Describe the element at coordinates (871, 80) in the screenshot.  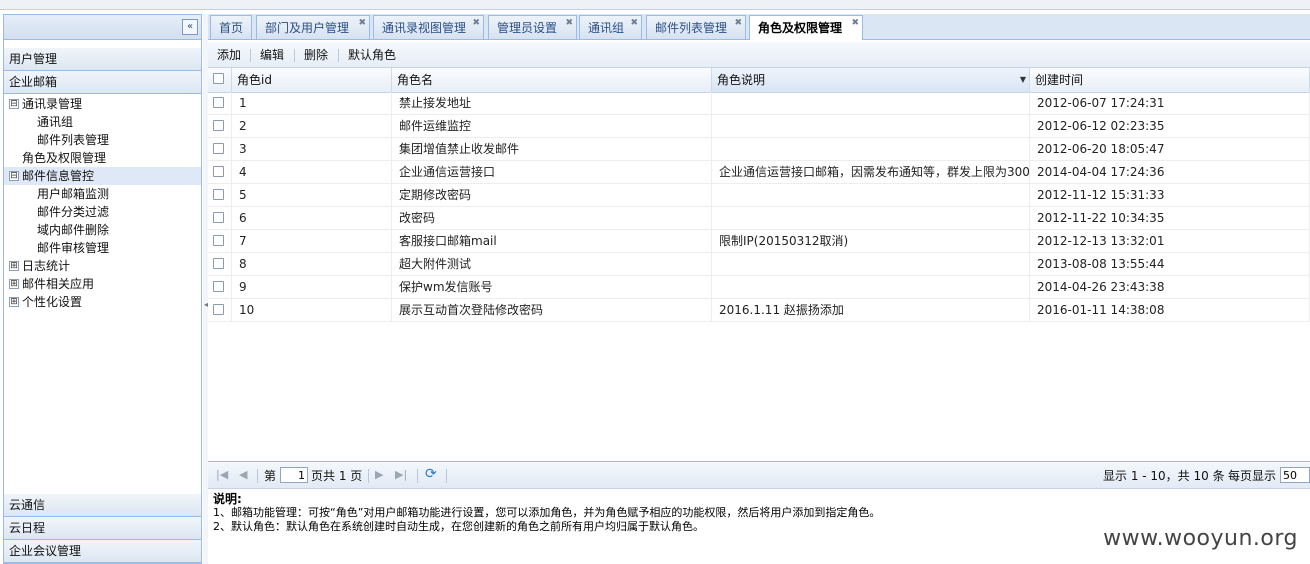
I see `column-header-role-desc: 角色说明 ▼` at that location.